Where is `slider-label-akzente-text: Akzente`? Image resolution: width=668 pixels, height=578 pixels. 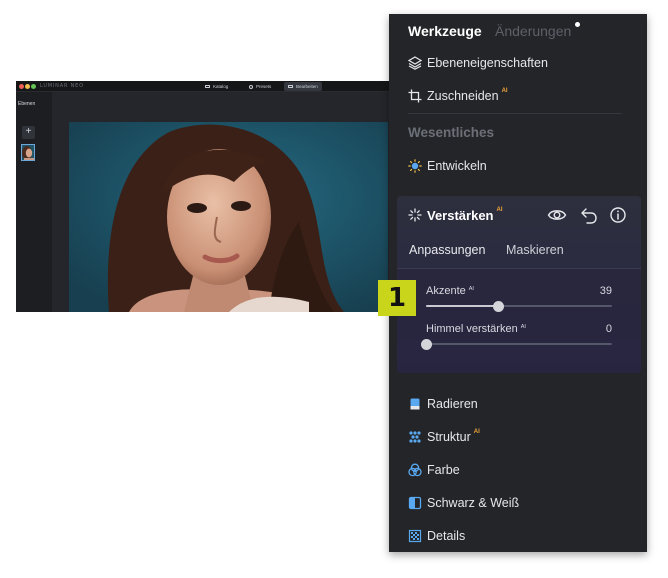 slider-label-akzente-text: Akzente is located at coordinates (446, 291).